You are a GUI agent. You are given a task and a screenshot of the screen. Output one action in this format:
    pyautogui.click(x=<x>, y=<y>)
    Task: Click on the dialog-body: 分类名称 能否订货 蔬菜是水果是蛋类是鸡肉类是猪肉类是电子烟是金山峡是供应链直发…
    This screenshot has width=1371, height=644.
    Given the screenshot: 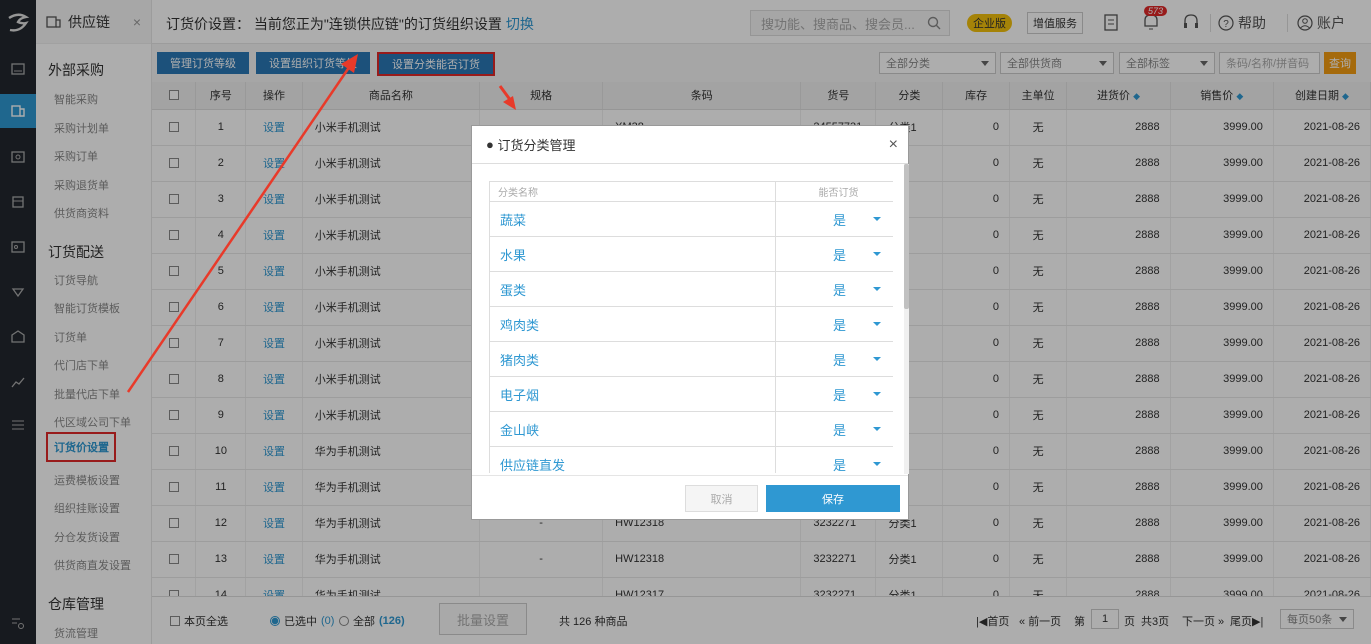 What is the action you would take?
    pyautogui.click(x=691, y=327)
    